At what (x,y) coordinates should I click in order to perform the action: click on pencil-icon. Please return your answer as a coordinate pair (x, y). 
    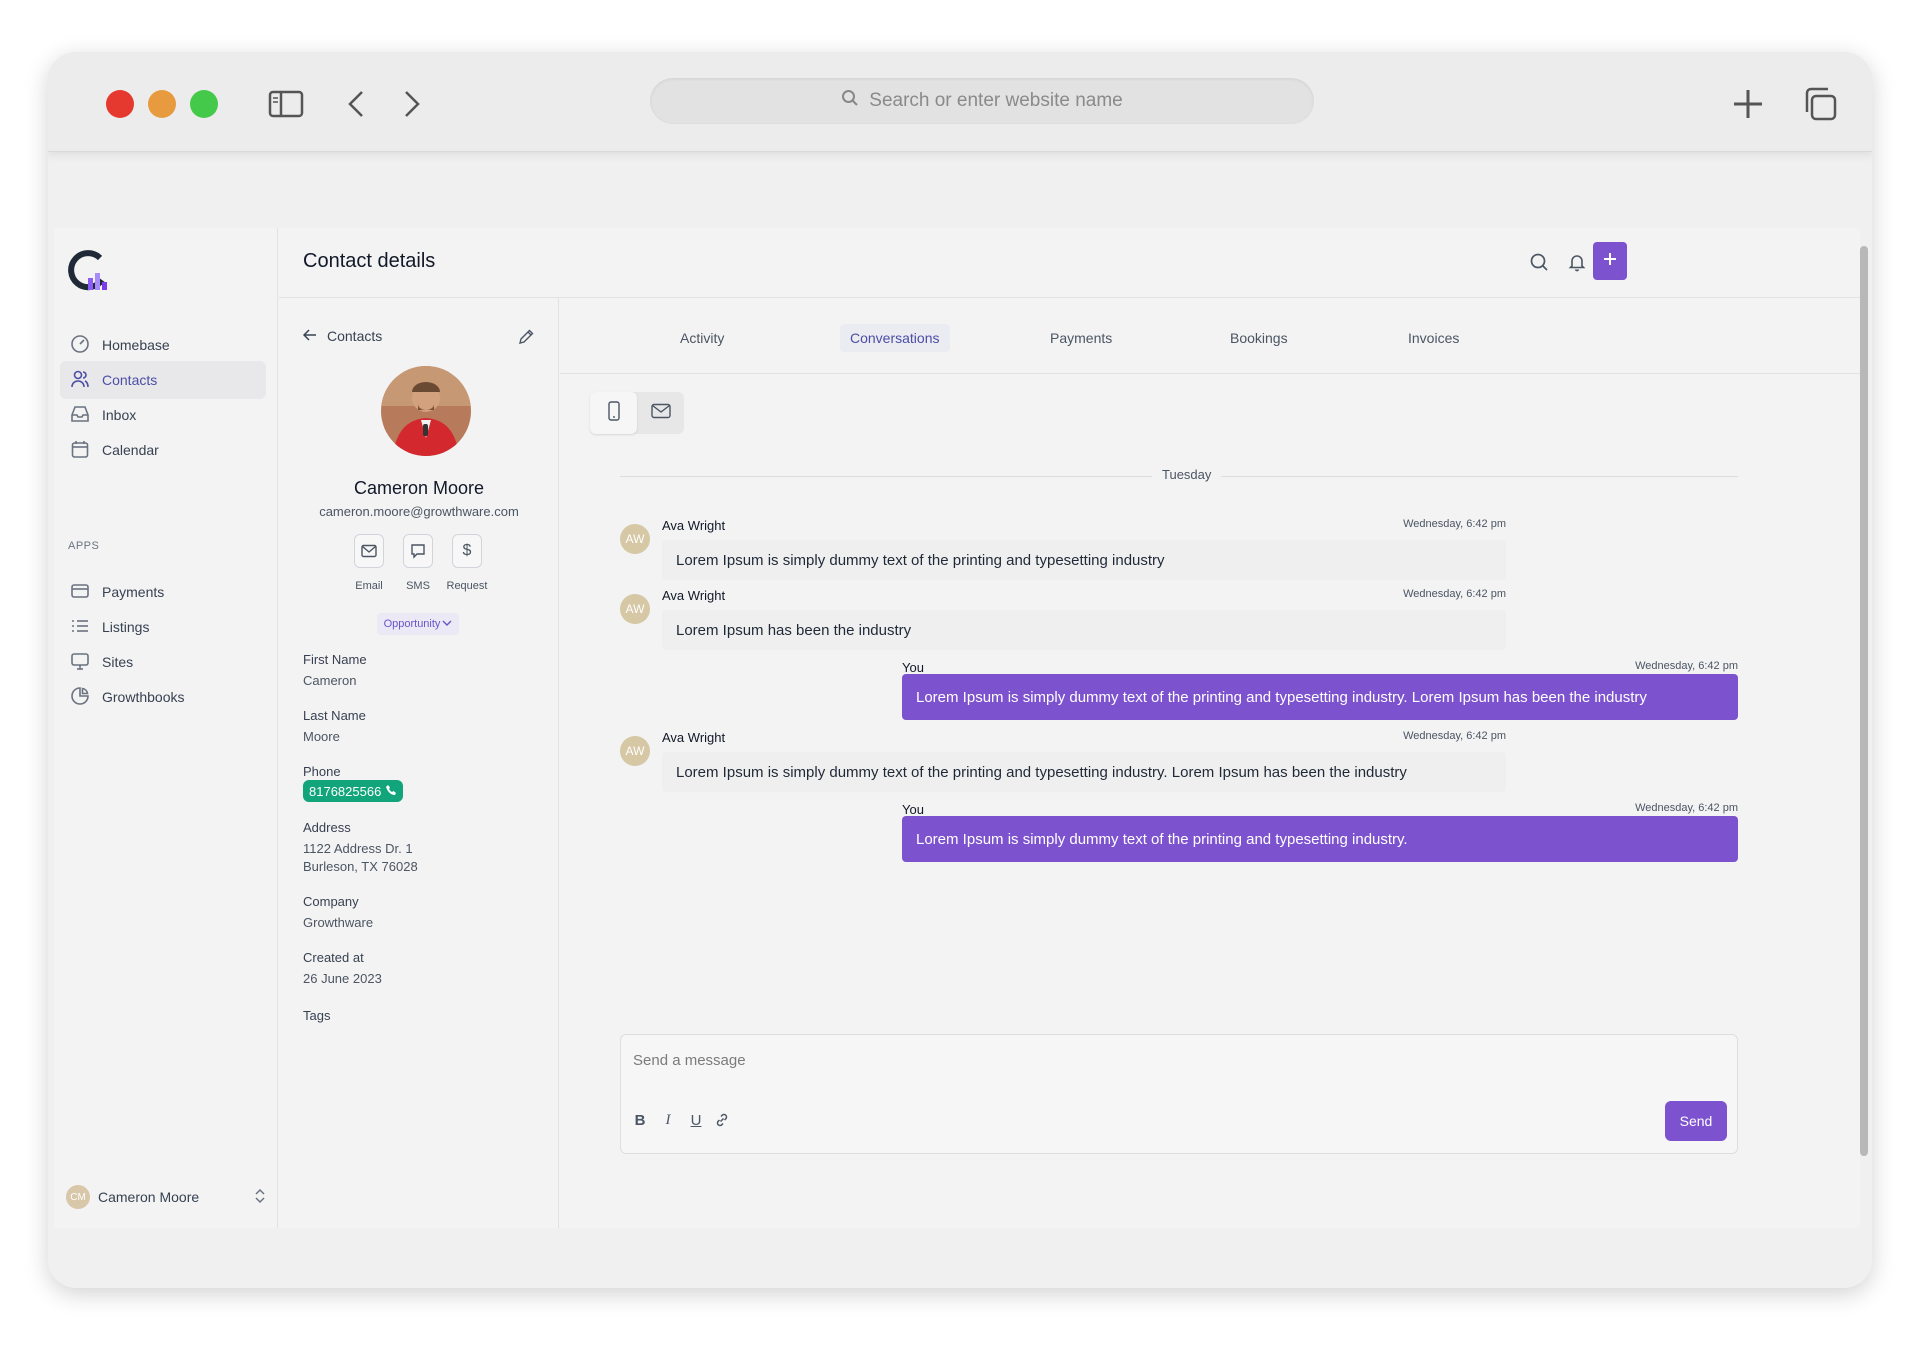
    Looking at the image, I should click on (526, 339).